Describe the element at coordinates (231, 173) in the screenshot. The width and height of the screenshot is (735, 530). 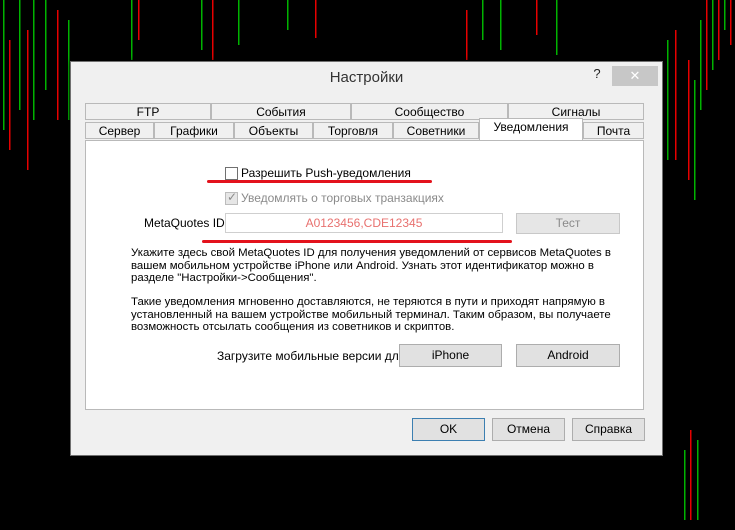
I see `enable-push-checkbox` at that location.